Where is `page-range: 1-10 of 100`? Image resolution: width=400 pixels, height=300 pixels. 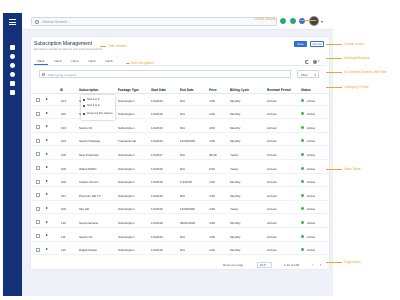
page-range: 1-10 of 100 is located at coordinates (292, 264).